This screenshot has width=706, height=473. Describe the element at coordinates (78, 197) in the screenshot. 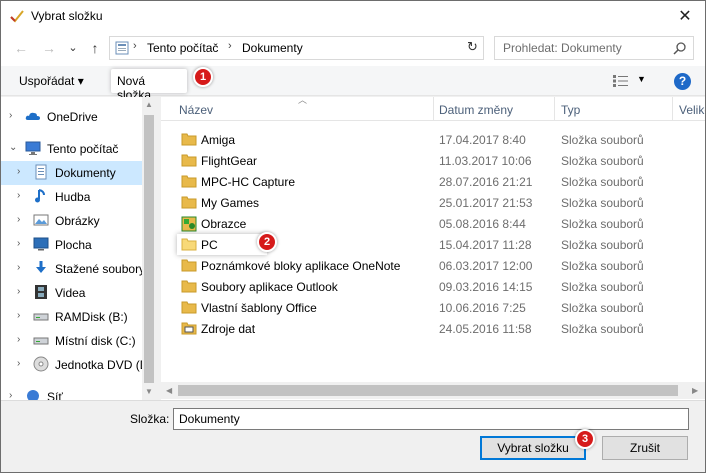

I see `sidebar-item-hudba: › Hudba` at that location.